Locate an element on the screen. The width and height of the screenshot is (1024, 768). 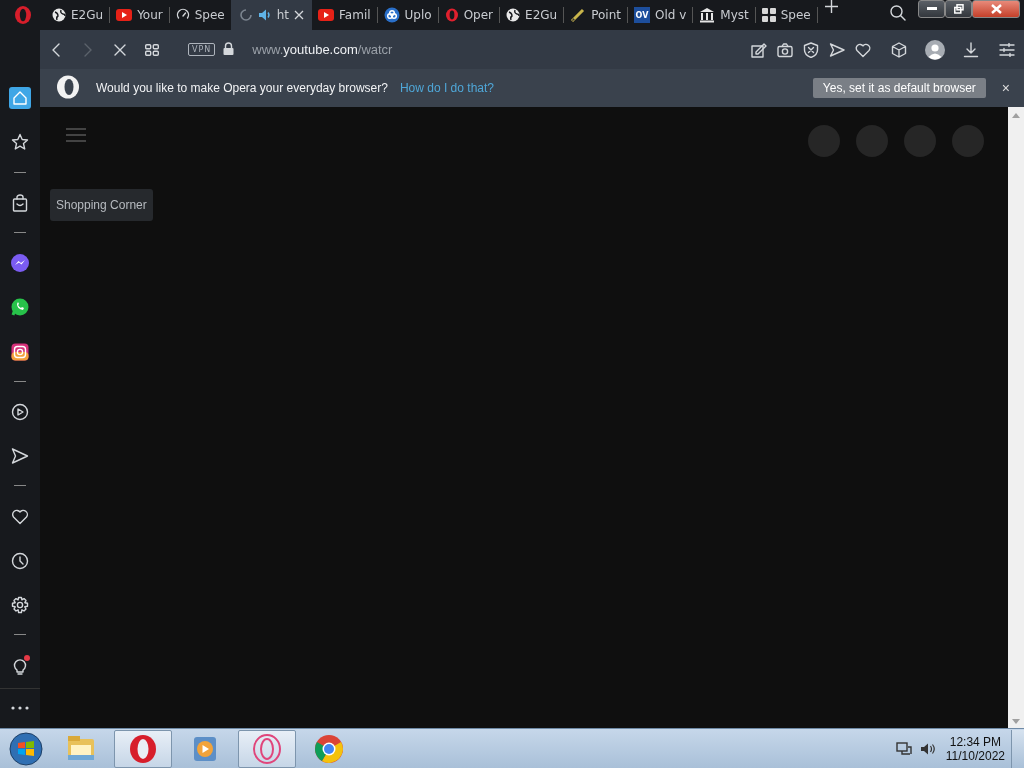
clock-time: 12:34 PM is located at coordinates (975, 741).